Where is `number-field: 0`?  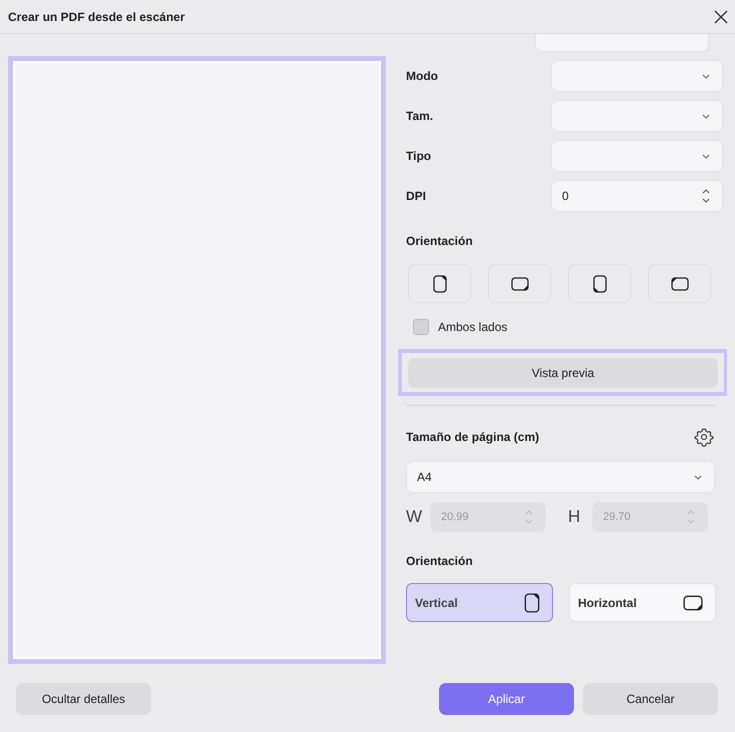
number-field: 0 is located at coordinates (637, 196).